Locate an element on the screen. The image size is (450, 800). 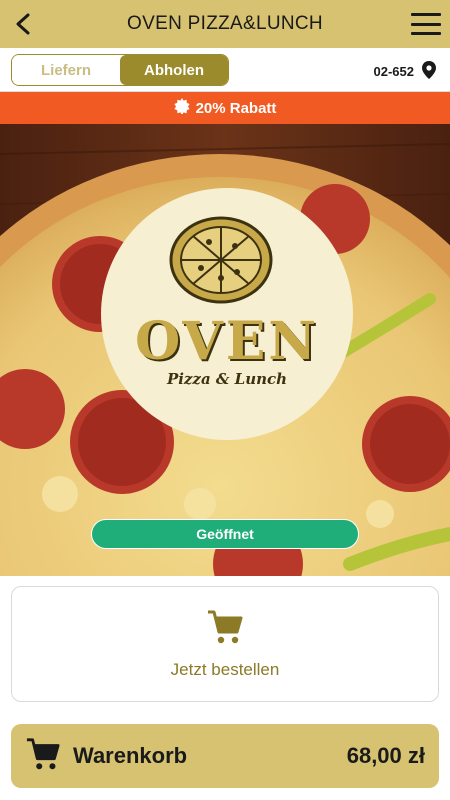
page-title: OVEN PIZZA&LUNCH is located at coordinates (225, 23).